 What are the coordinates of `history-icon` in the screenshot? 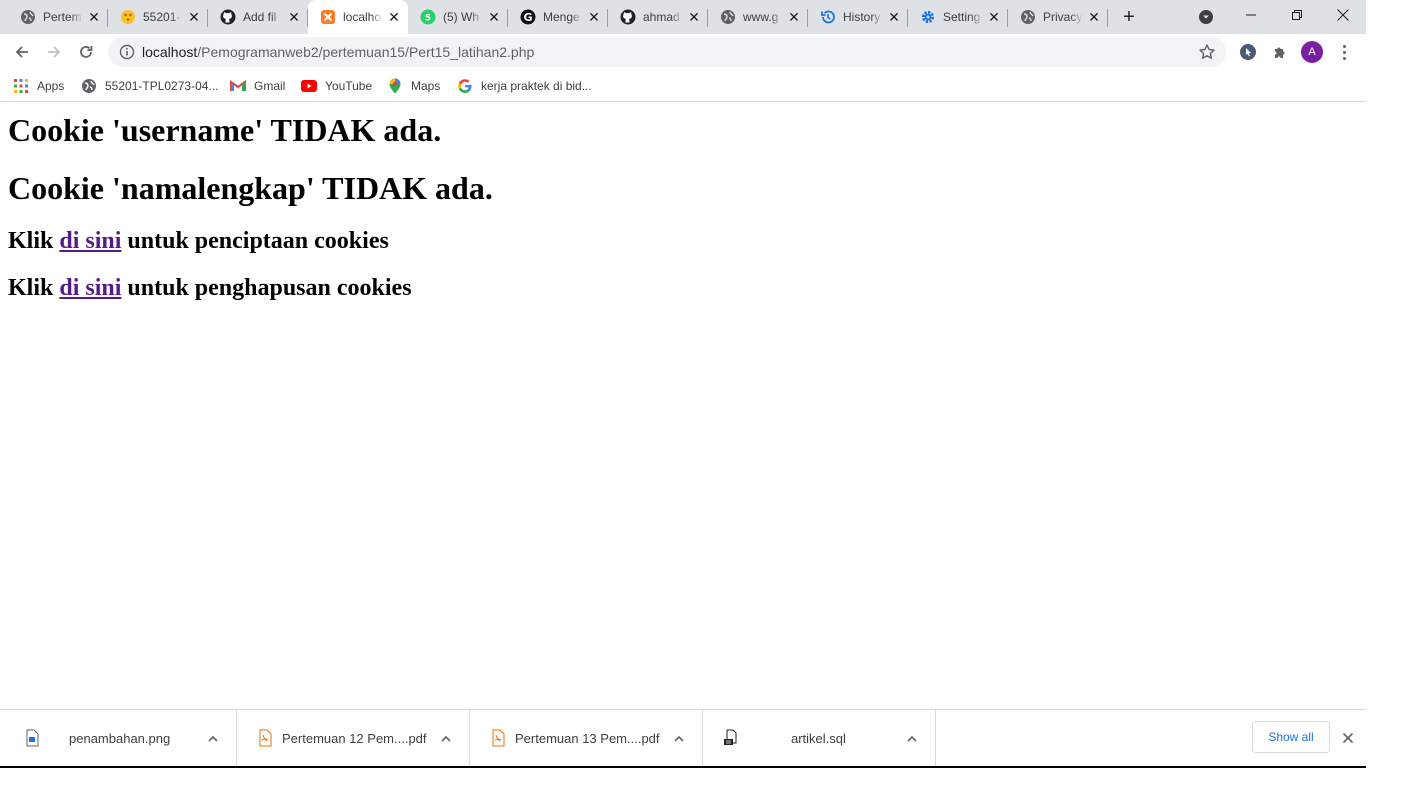 It's located at (828, 17).